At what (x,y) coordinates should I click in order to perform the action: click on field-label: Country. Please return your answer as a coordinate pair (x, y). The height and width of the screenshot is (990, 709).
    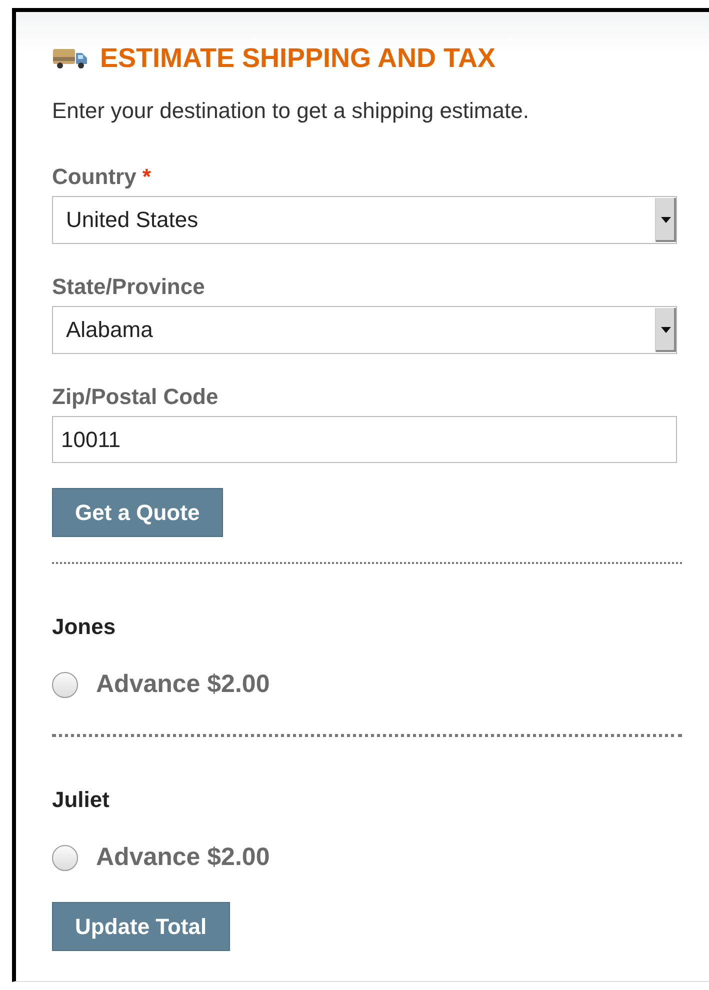
    Looking at the image, I should click on (94, 177).